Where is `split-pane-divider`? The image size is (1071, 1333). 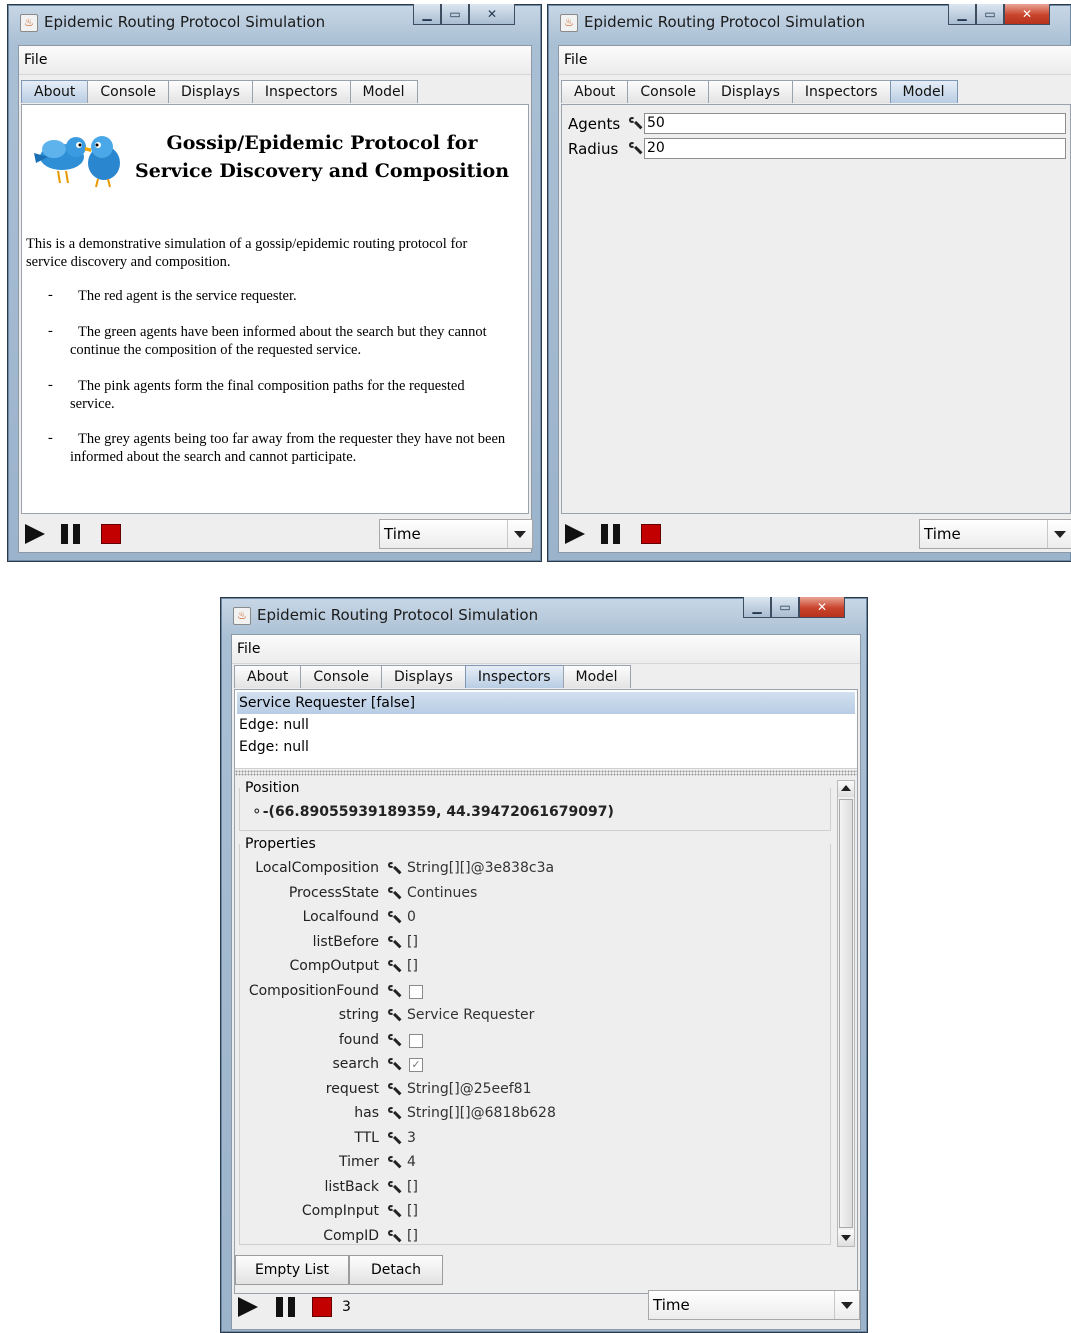
split-pane-divider is located at coordinates (546, 773).